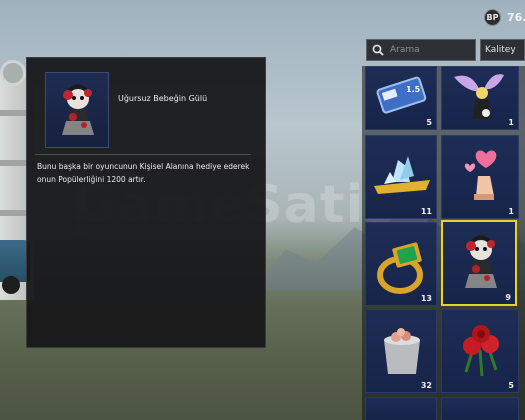  What do you see at coordinates (11, 285) in the screenshot?
I see `vehicle-wheel` at bounding box center [11, 285].